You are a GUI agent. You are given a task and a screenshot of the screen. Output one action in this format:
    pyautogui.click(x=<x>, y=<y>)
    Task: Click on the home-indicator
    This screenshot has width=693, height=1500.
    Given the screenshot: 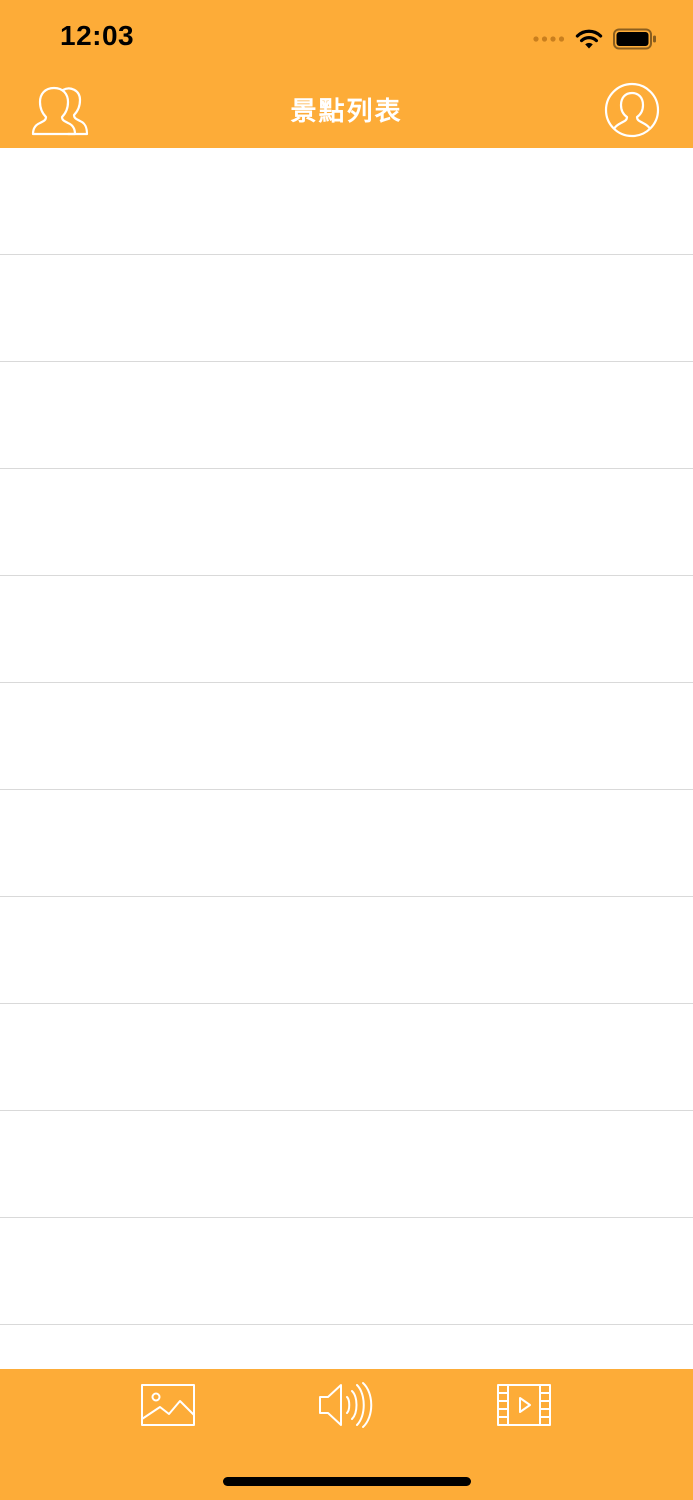 What is the action you would take?
    pyautogui.click(x=347, y=1481)
    